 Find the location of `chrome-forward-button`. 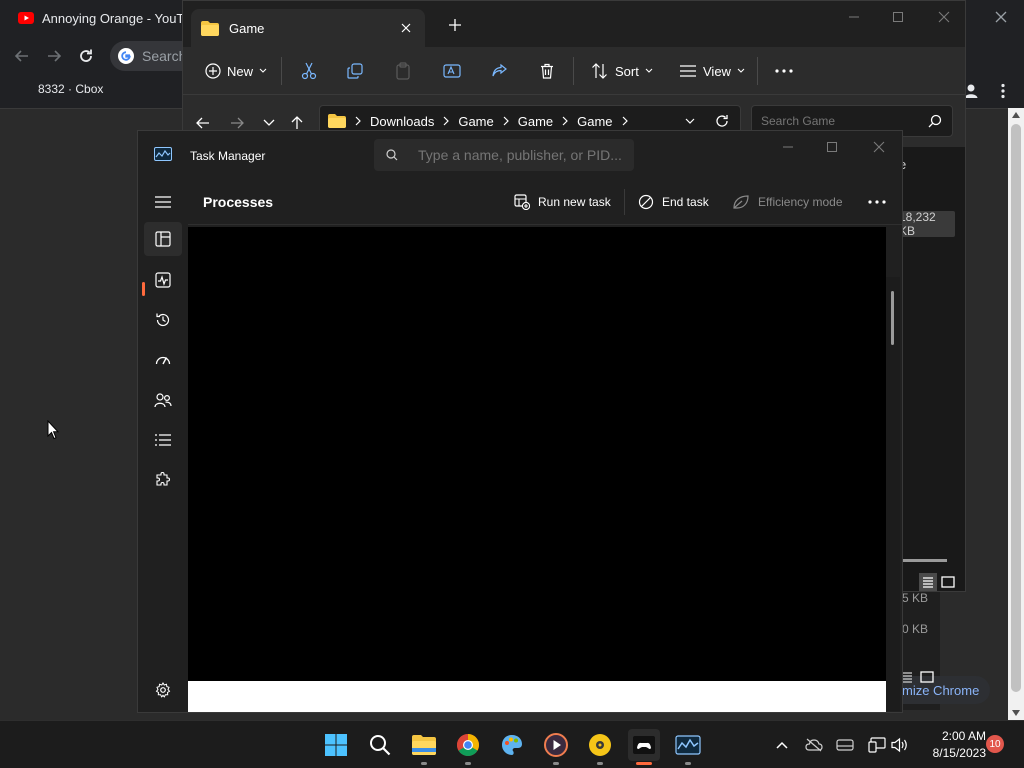

chrome-forward-button is located at coordinates (54, 56).